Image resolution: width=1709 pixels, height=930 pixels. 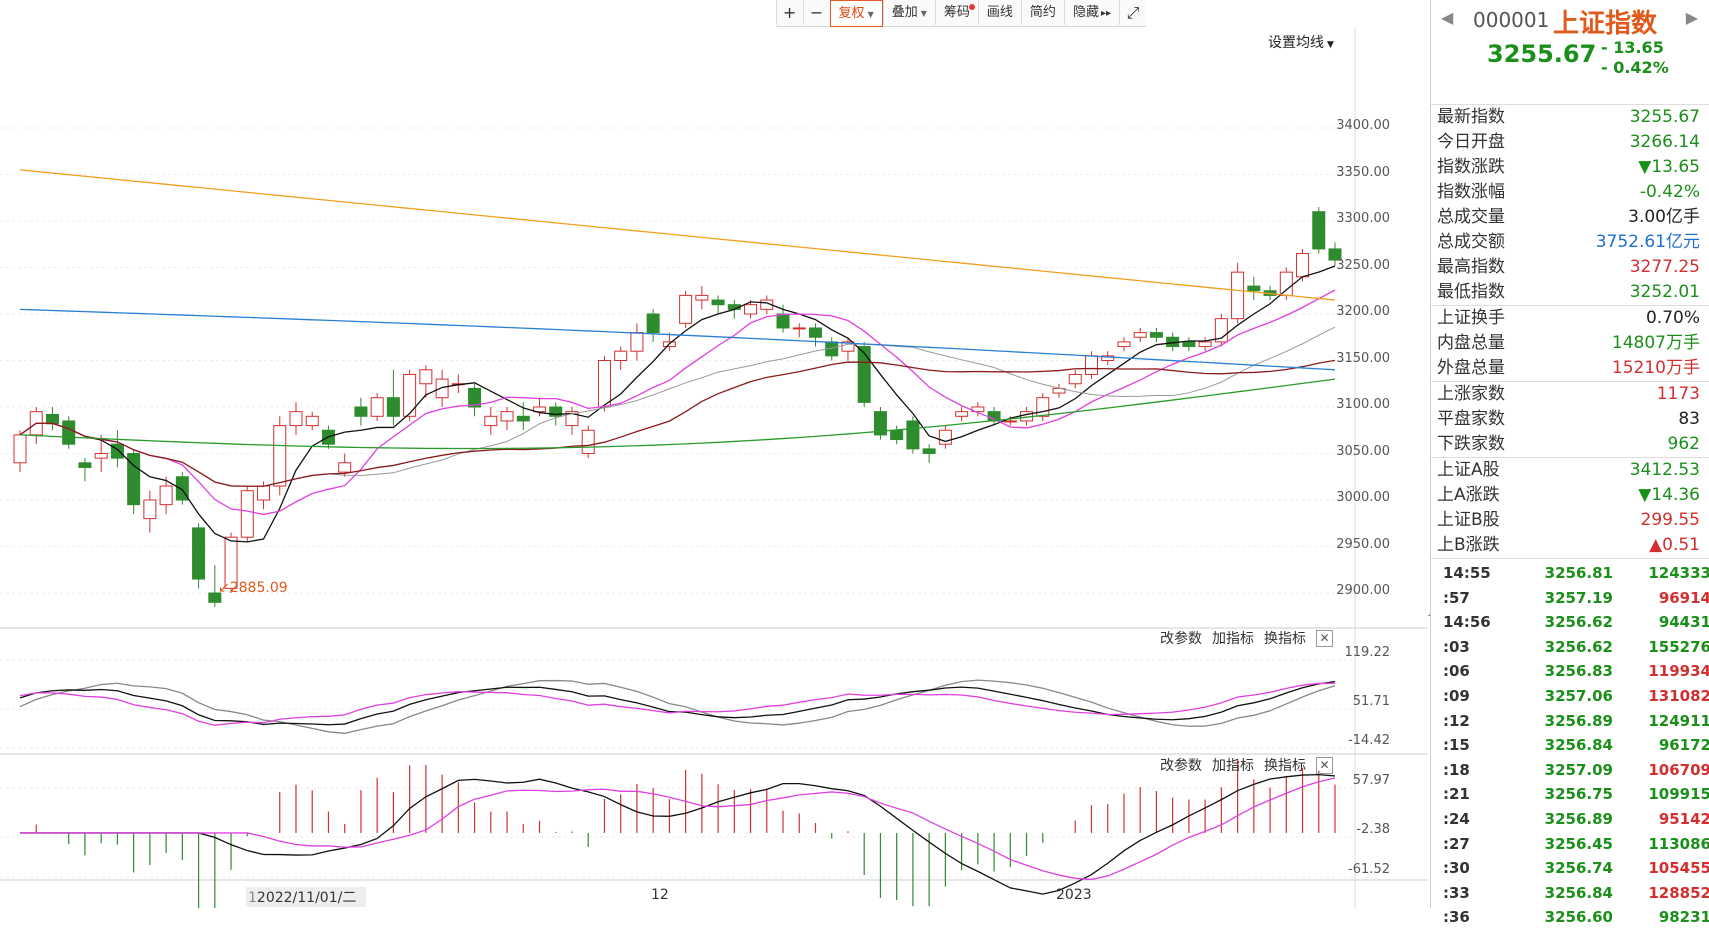 I want to click on price-axis-tick: 3050.00, so click(x=1363, y=451).